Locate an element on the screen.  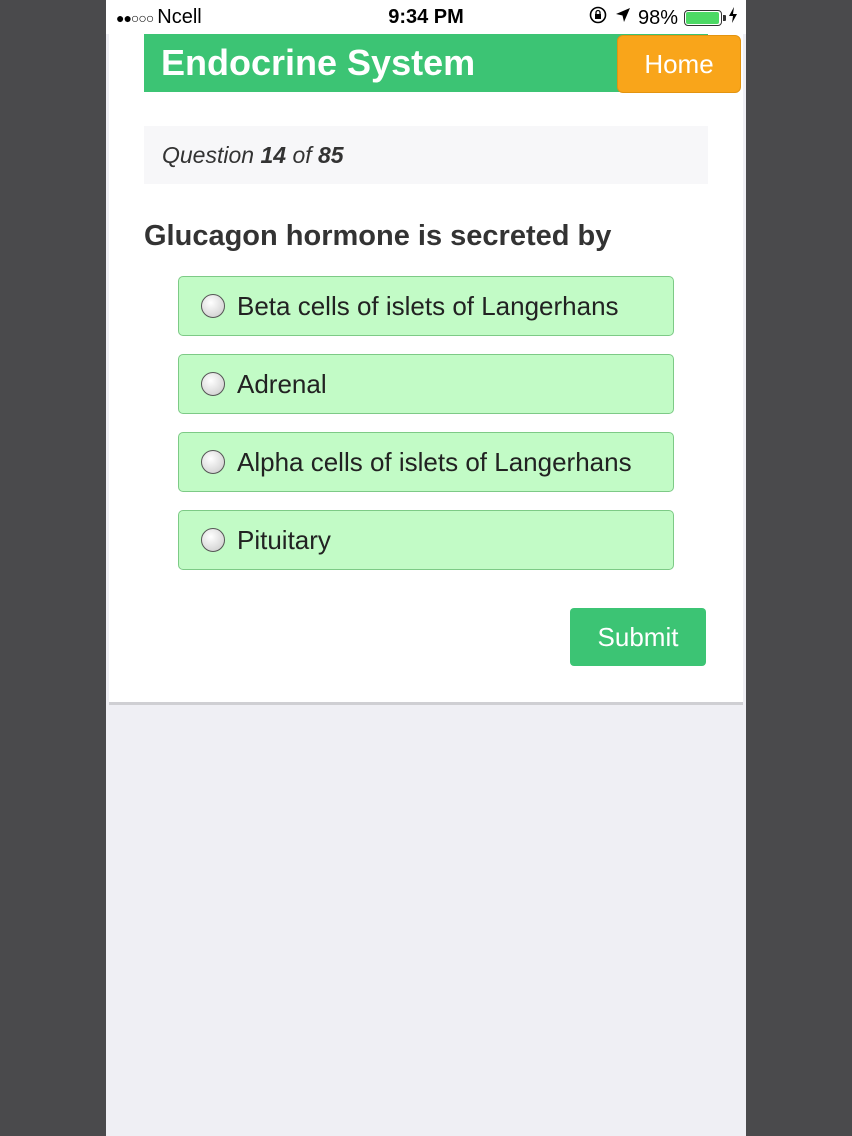
progress-total: 85 is located at coordinates (331, 154).